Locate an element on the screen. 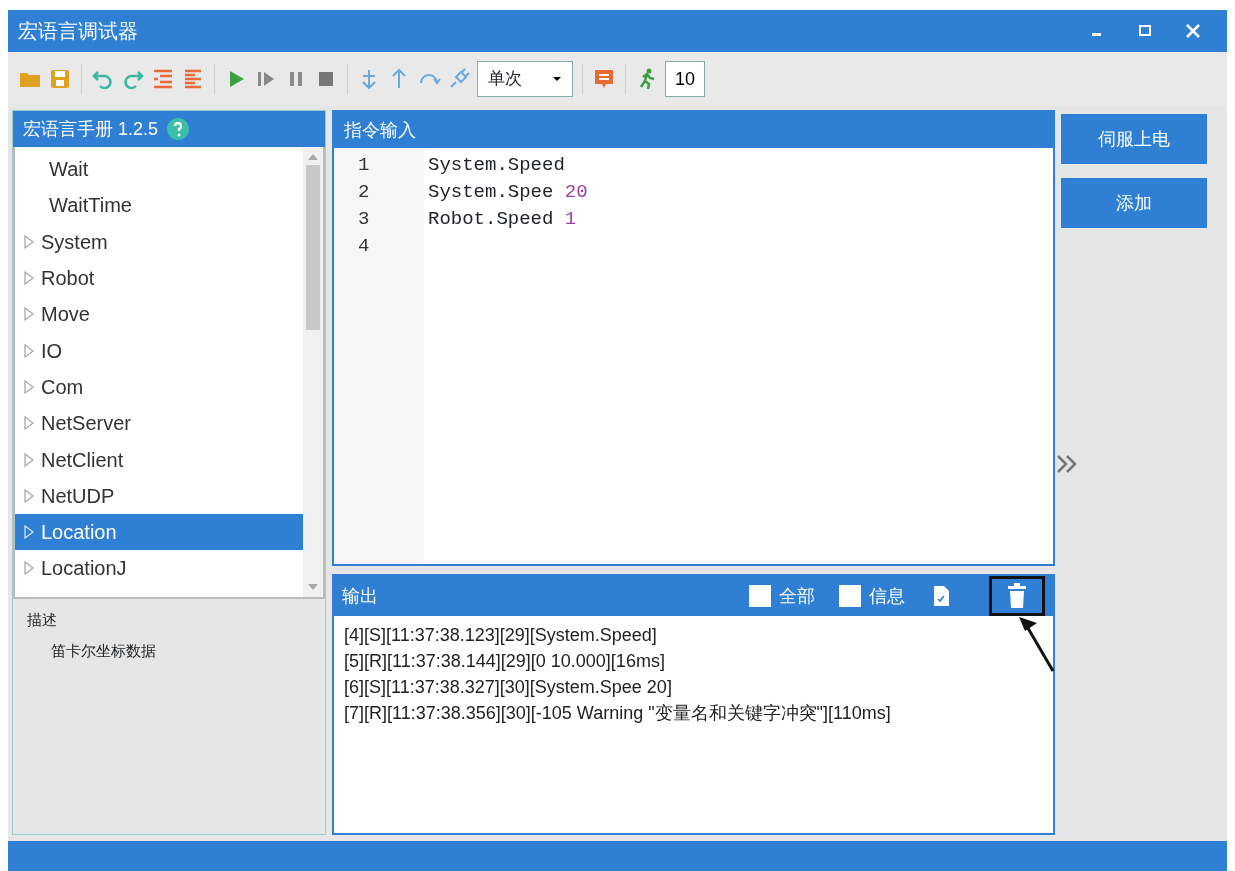 This screenshot has height=871, width=1235. tree-item: NetClient is located at coordinates (159, 459).